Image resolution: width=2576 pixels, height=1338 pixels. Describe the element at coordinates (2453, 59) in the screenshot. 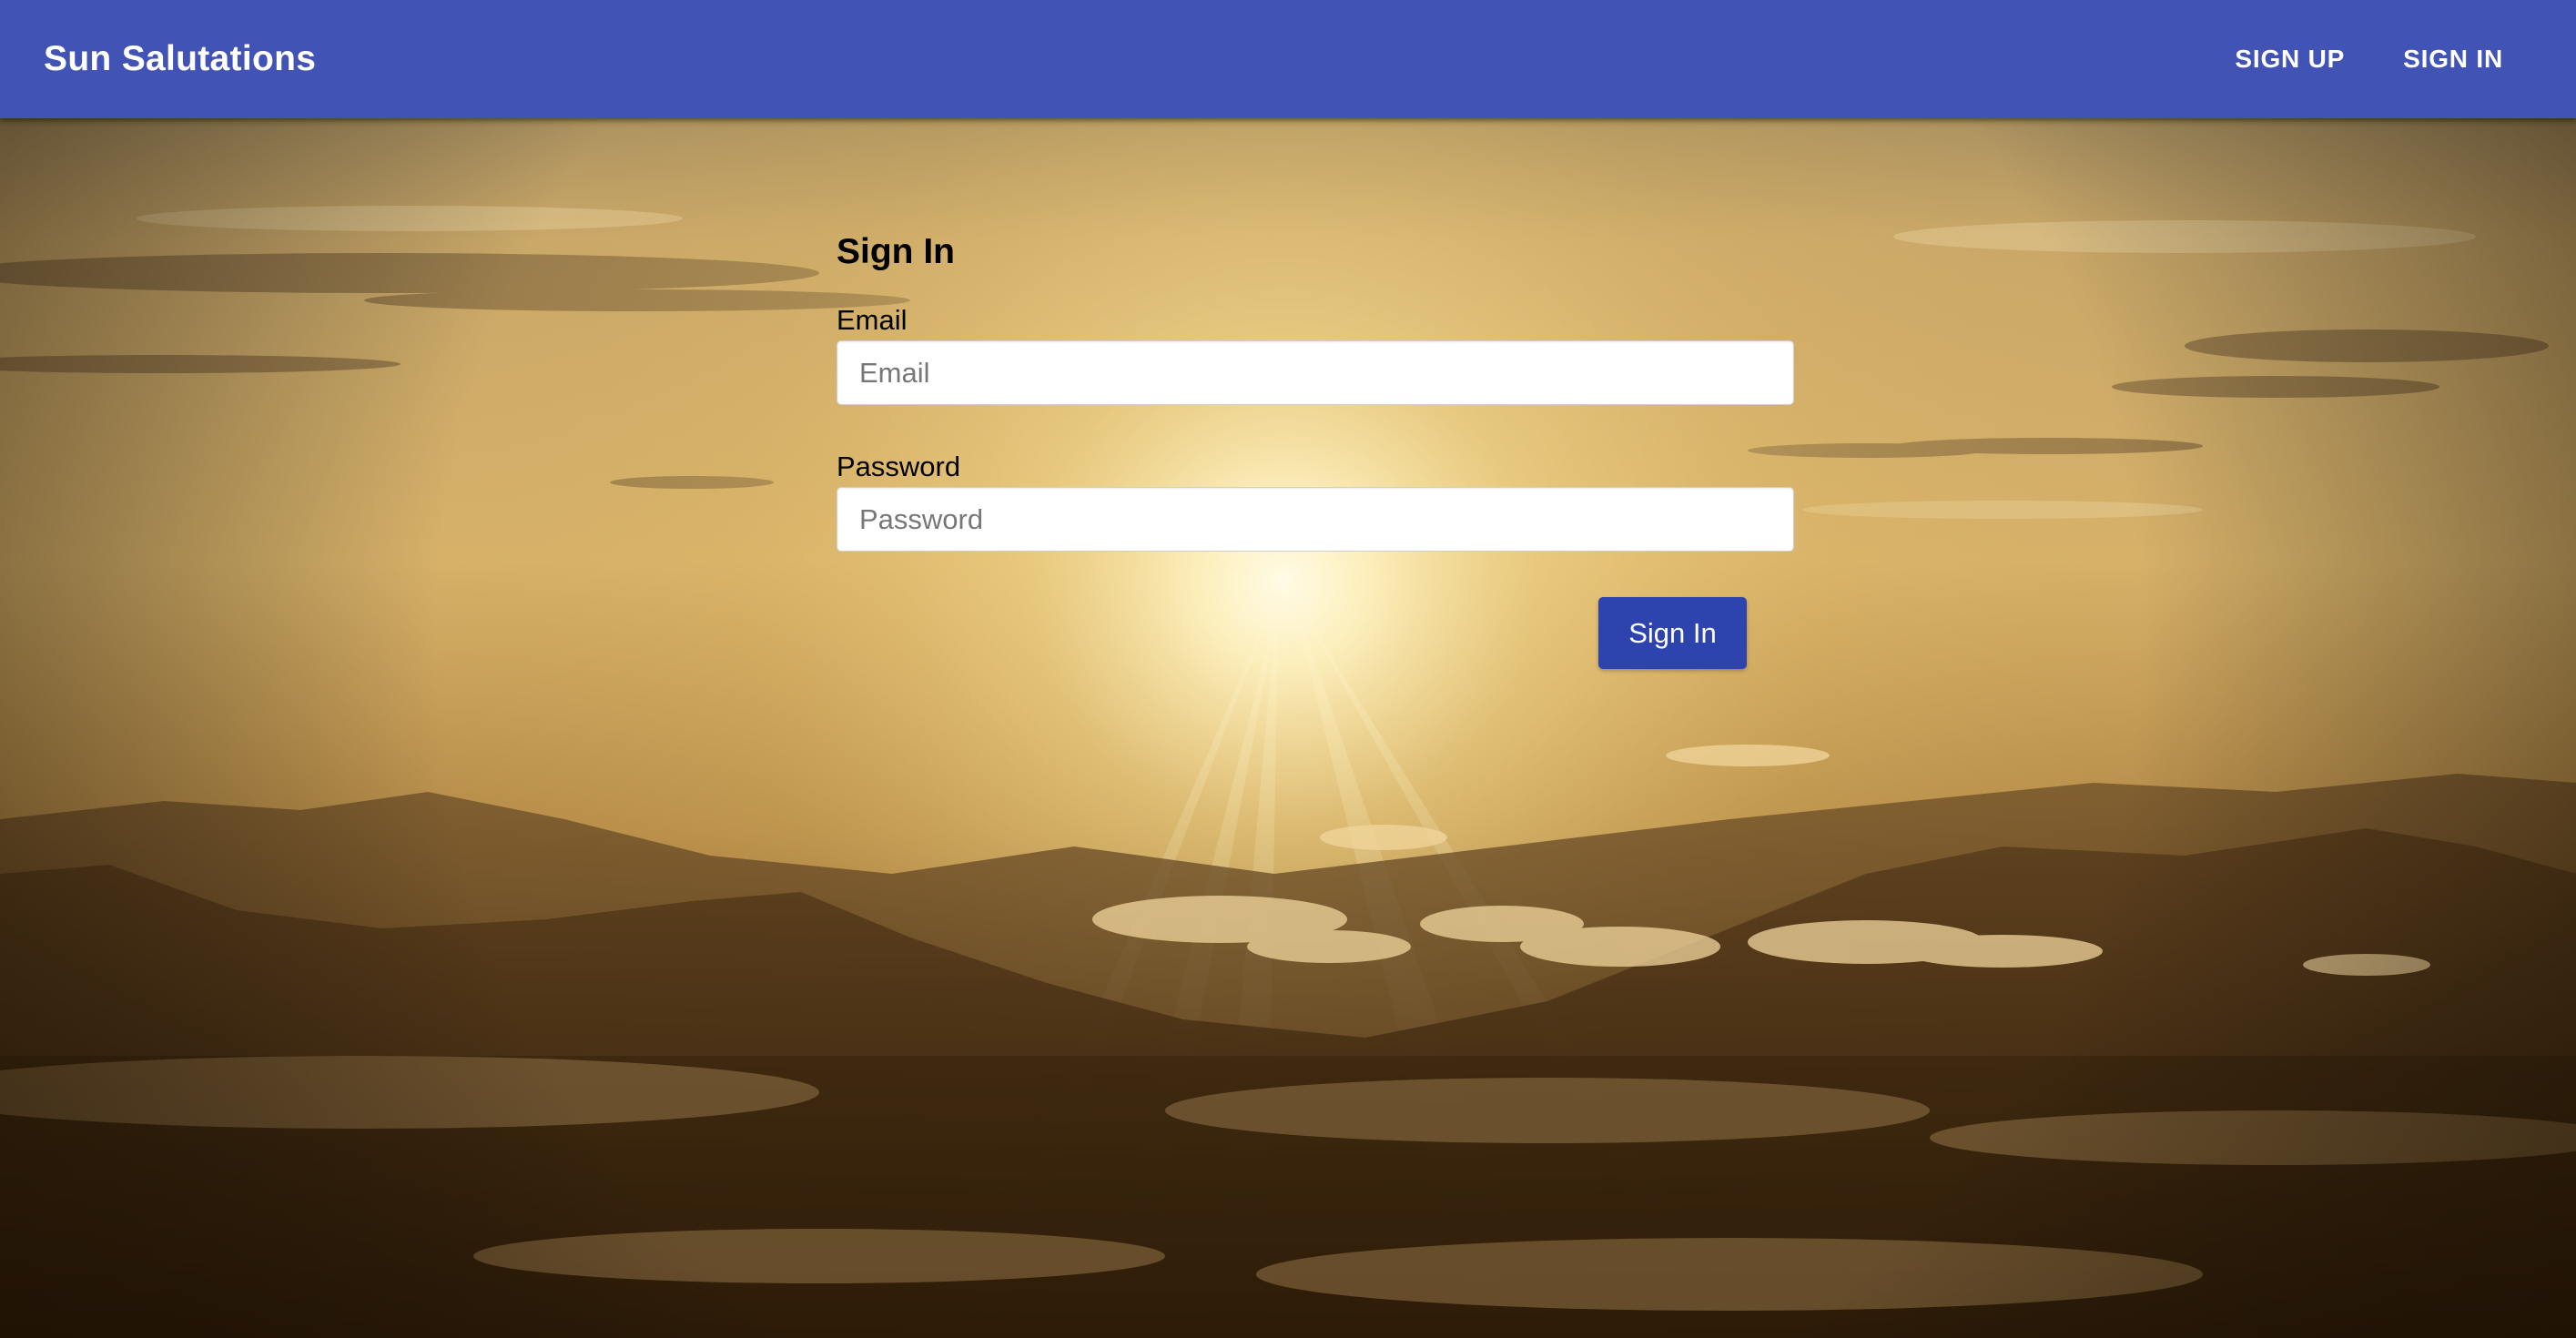

I see `sign-in-nav-button: SIGN IN` at that location.